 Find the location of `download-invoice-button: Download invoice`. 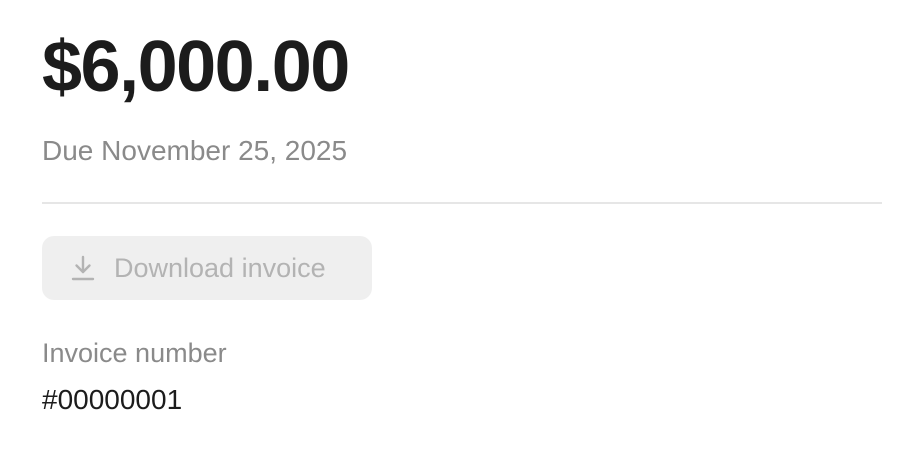

download-invoice-button: Download invoice is located at coordinates (207, 268).